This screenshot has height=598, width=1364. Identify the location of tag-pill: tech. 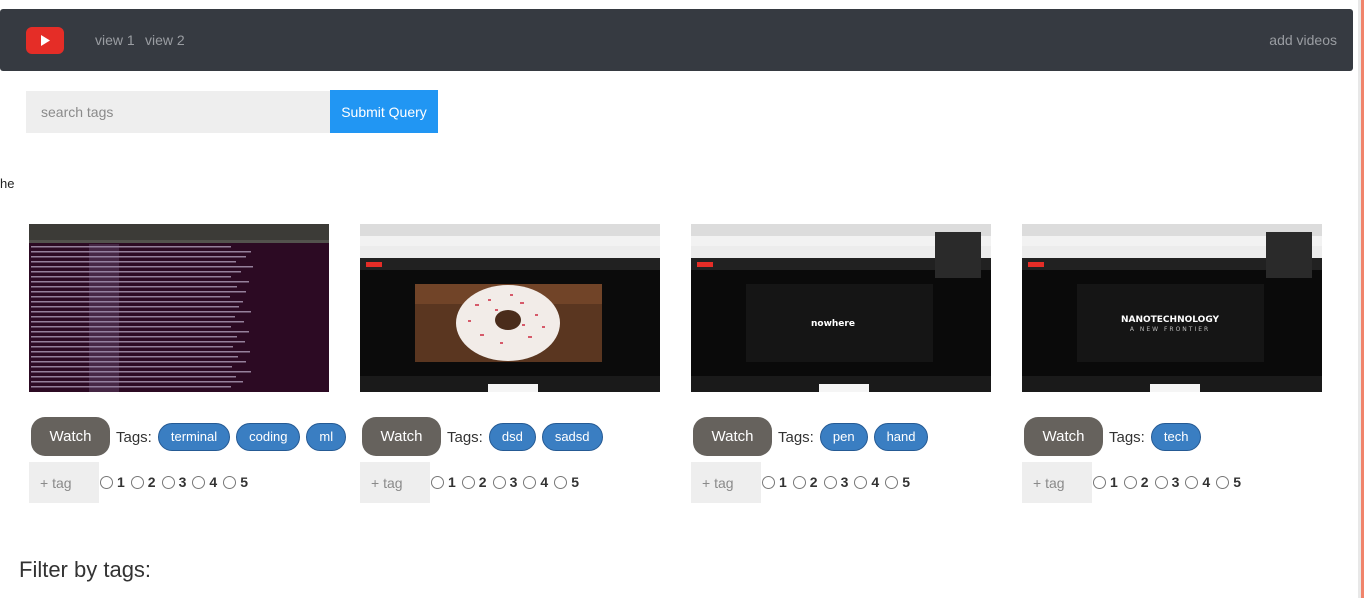
(1176, 437).